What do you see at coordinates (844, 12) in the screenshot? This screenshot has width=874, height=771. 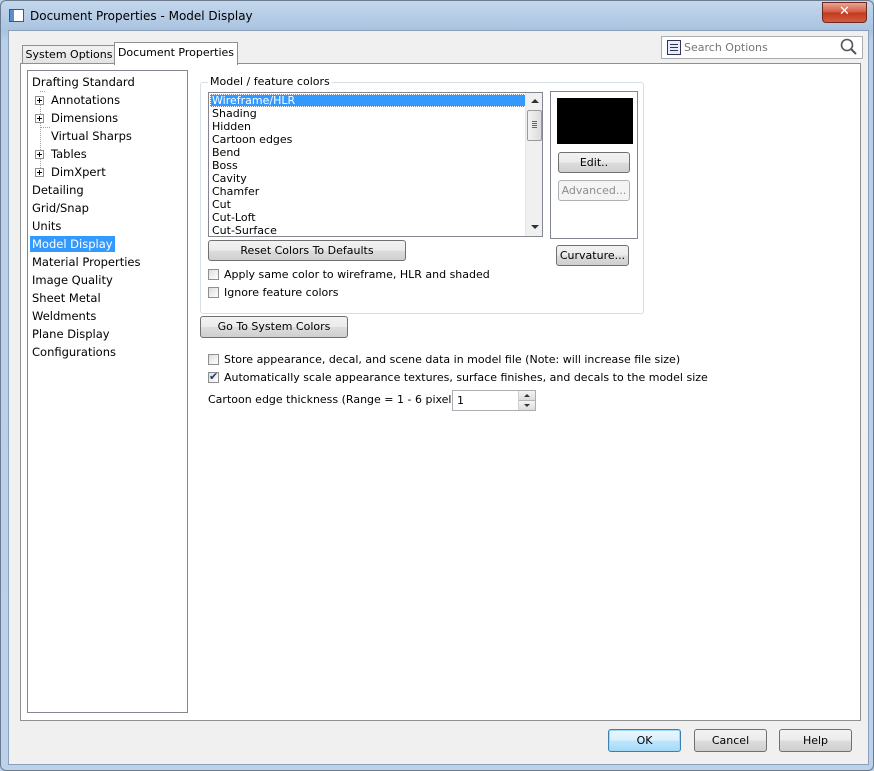 I see `close-button: ✕` at bounding box center [844, 12].